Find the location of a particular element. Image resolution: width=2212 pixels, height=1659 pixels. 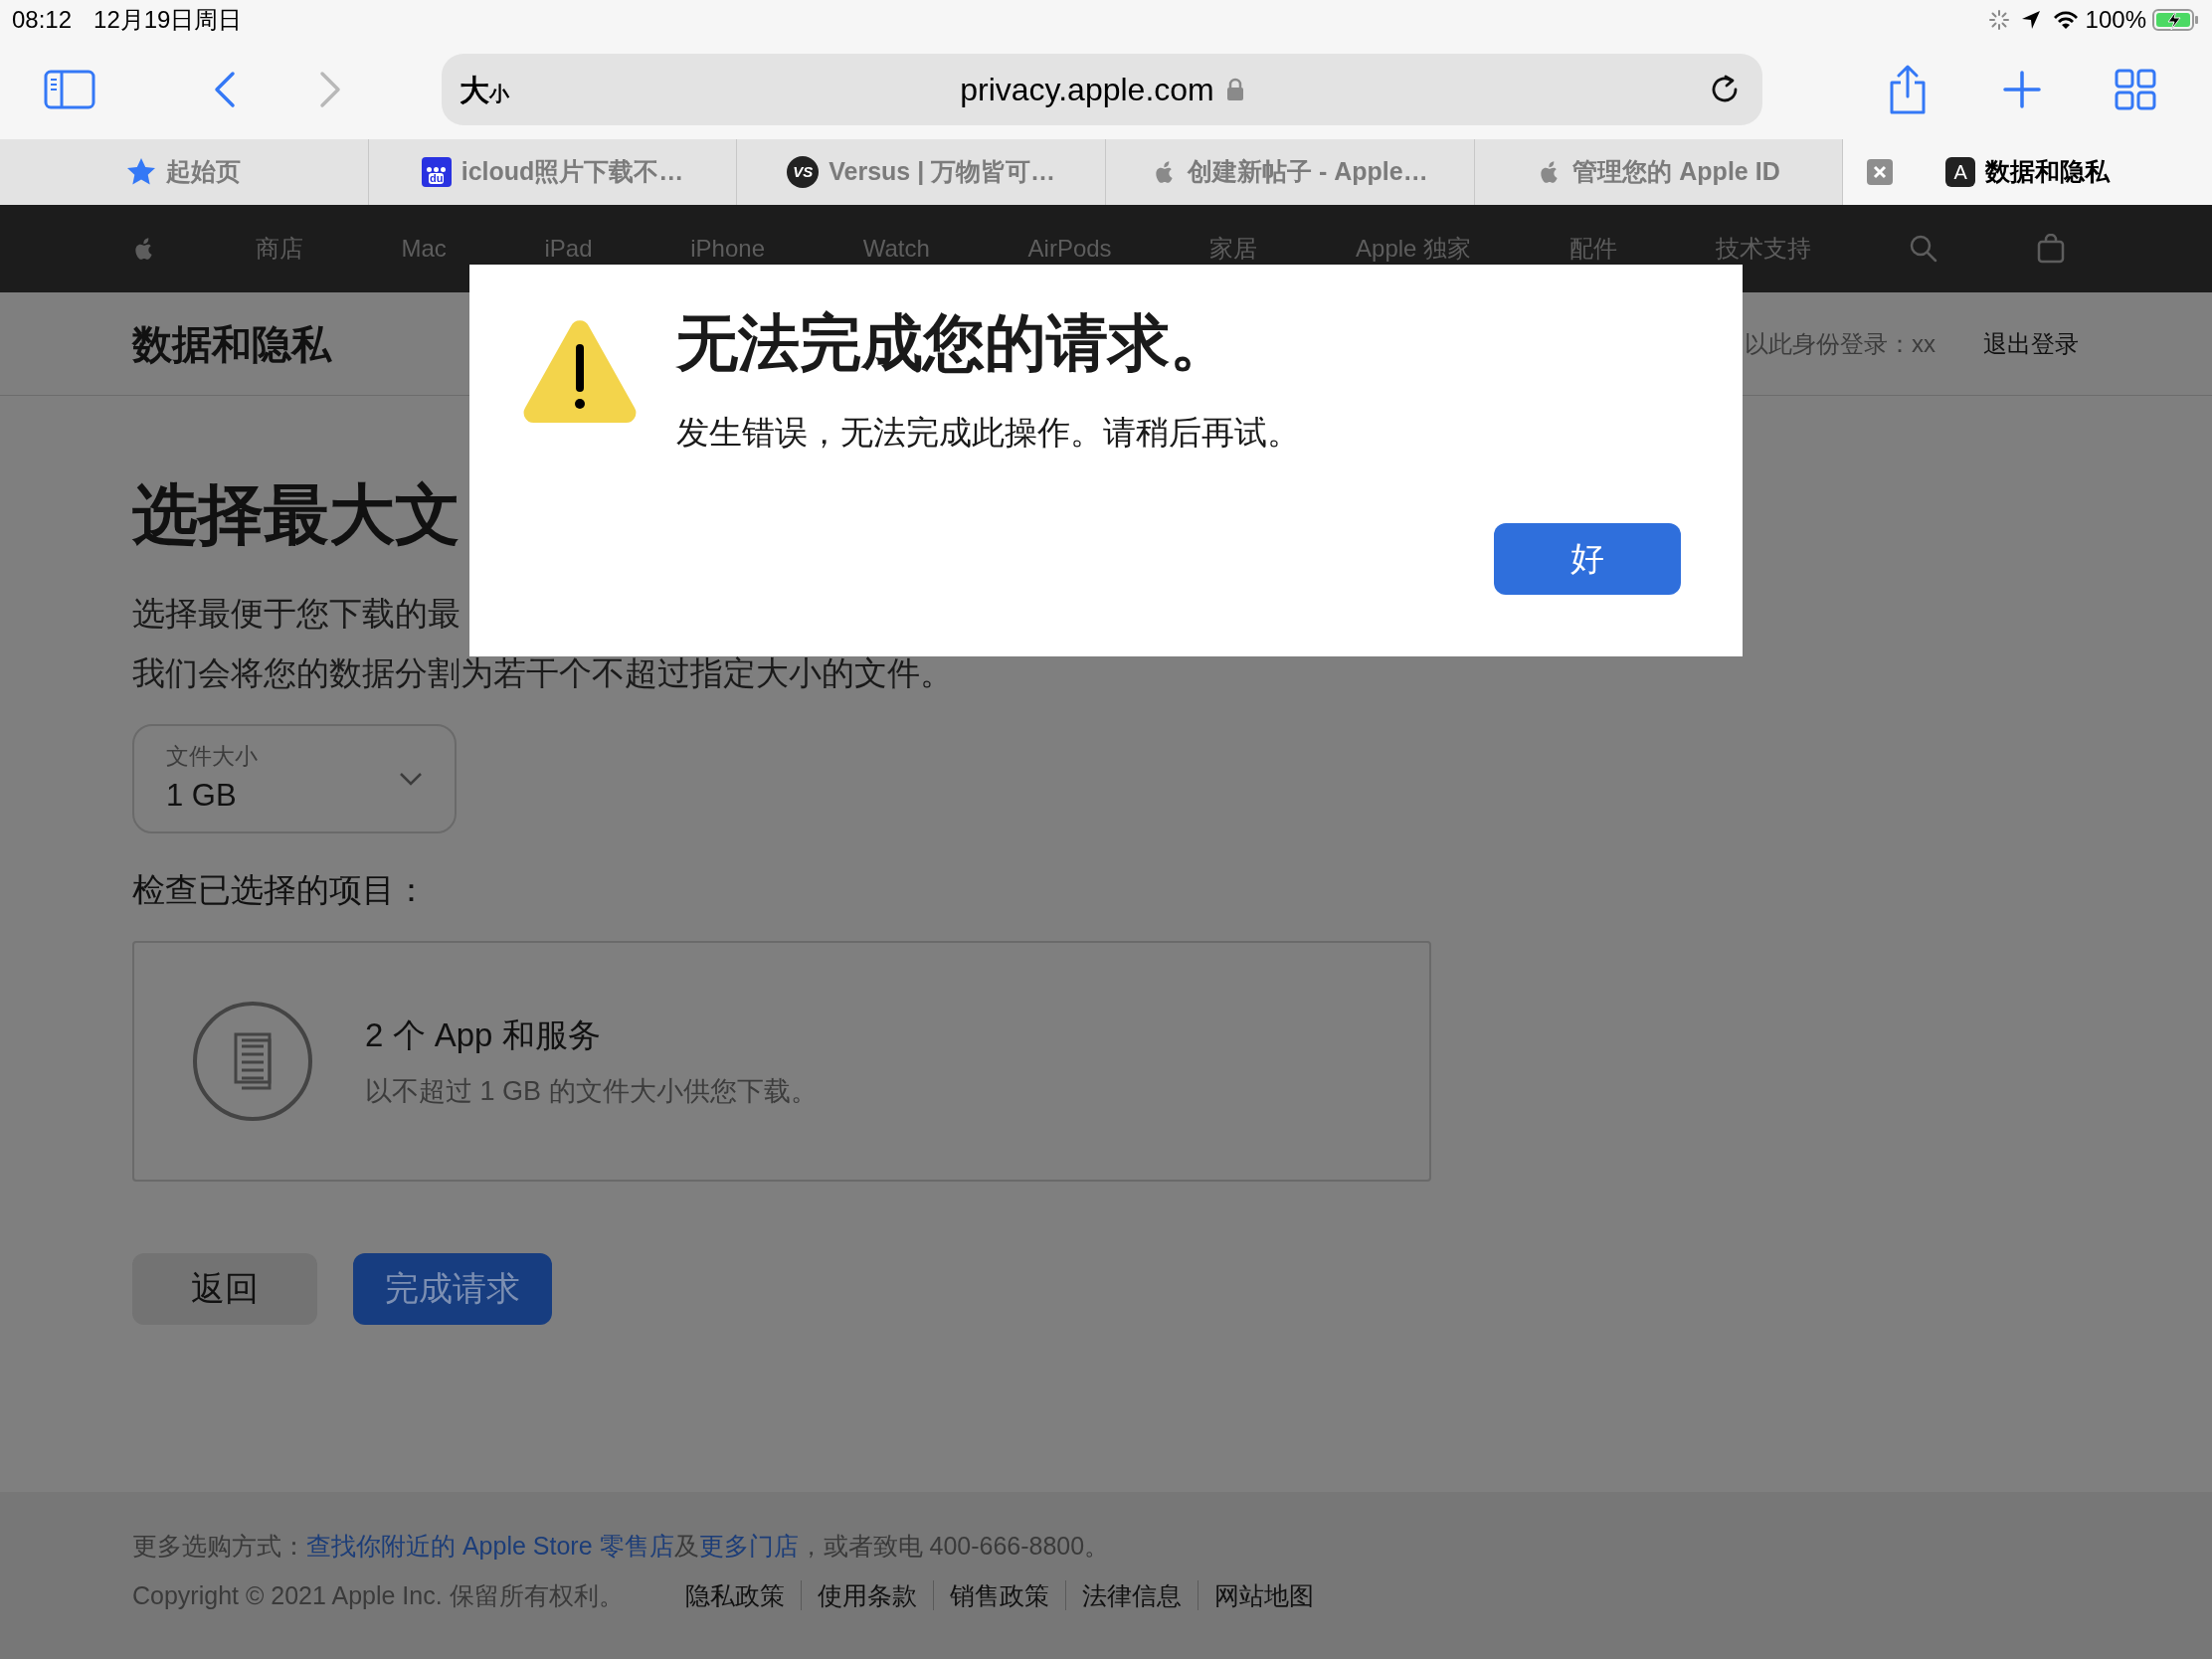

reader-text-size: 大小 is located at coordinates (484, 89).